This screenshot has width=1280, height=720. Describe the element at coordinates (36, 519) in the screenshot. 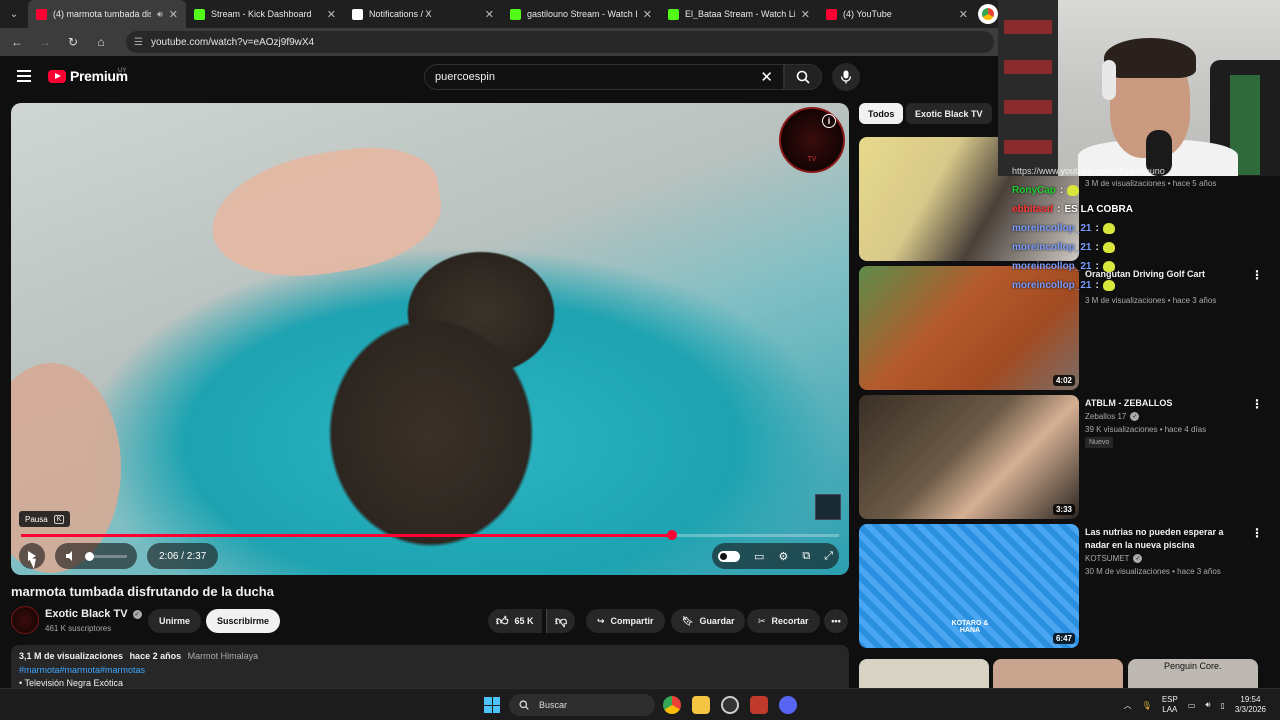

I see `tooltip-label: Pausa` at that location.